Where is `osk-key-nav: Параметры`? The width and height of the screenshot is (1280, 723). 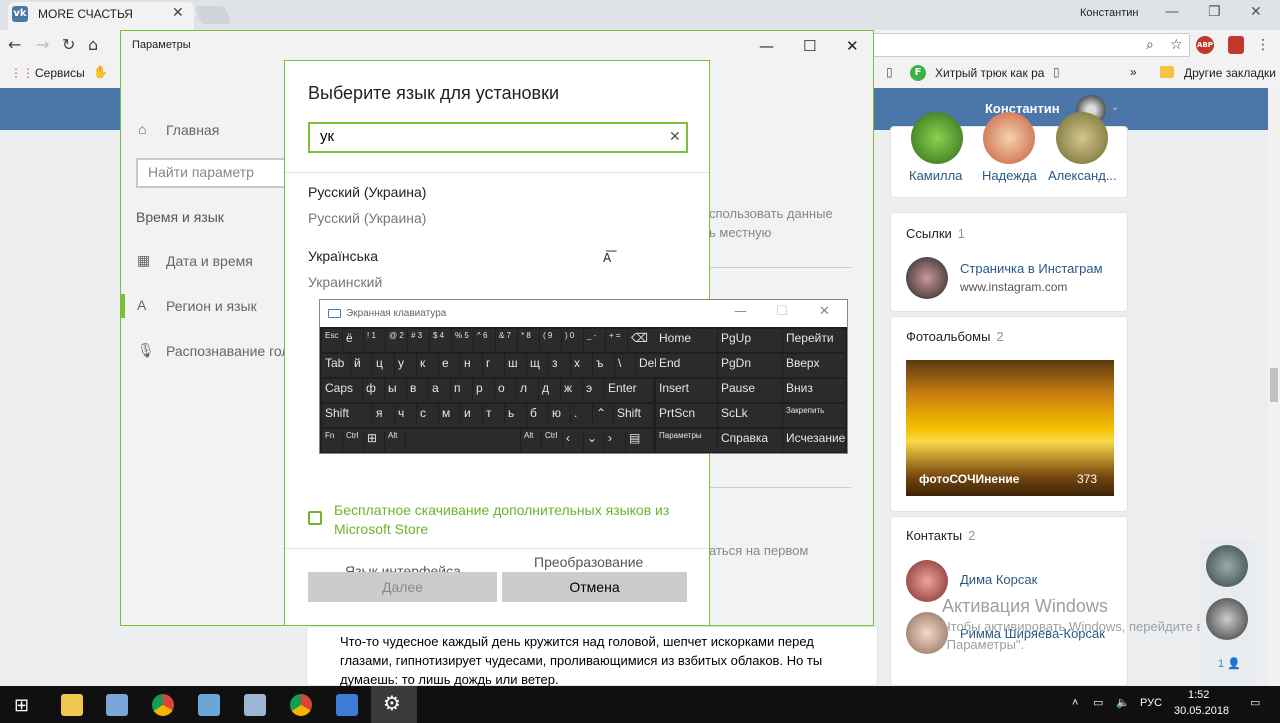 osk-key-nav: Параметры is located at coordinates (686, 440).